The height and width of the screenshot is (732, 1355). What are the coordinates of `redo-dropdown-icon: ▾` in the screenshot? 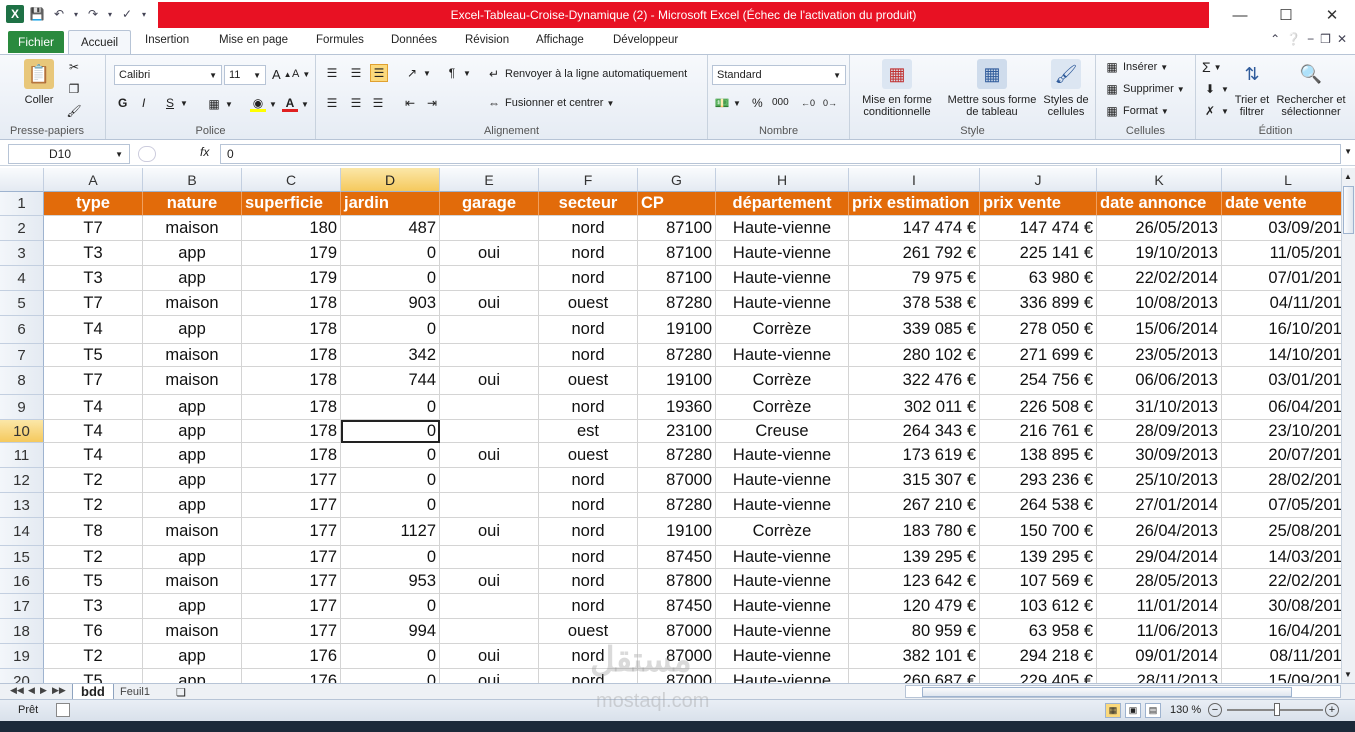 It's located at (110, 14).